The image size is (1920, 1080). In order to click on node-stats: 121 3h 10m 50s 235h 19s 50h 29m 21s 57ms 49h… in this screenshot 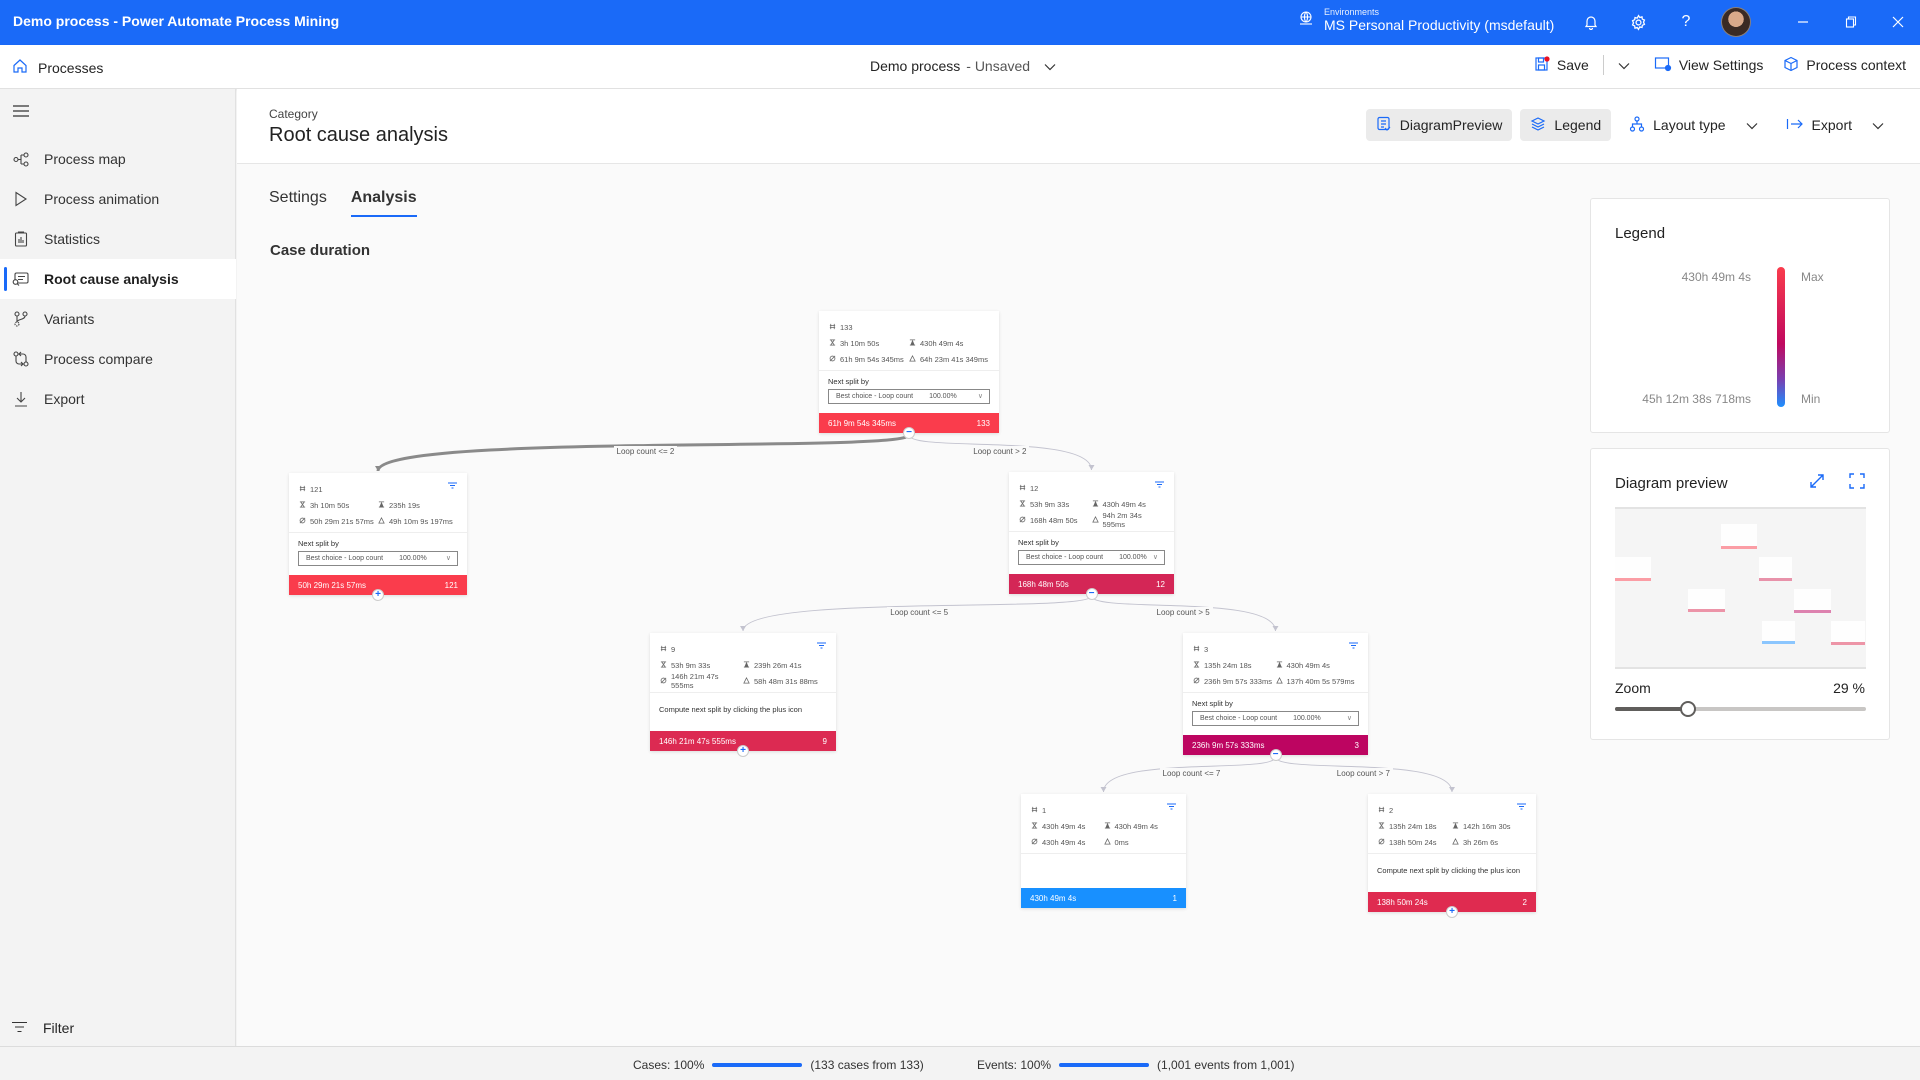, I will do `click(378, 503)`.